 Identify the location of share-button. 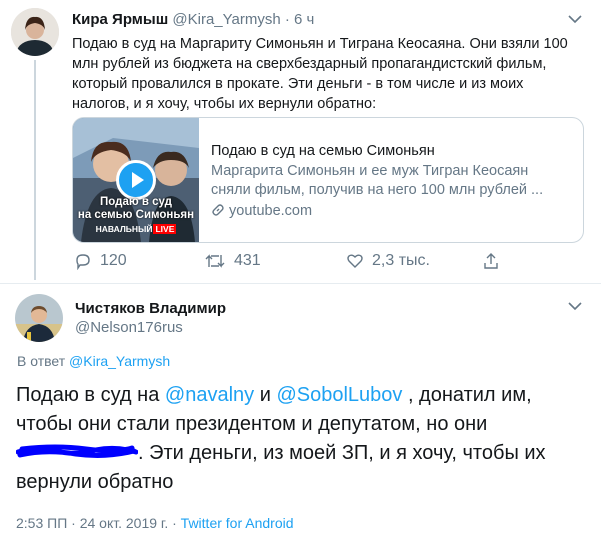
(491, 263).